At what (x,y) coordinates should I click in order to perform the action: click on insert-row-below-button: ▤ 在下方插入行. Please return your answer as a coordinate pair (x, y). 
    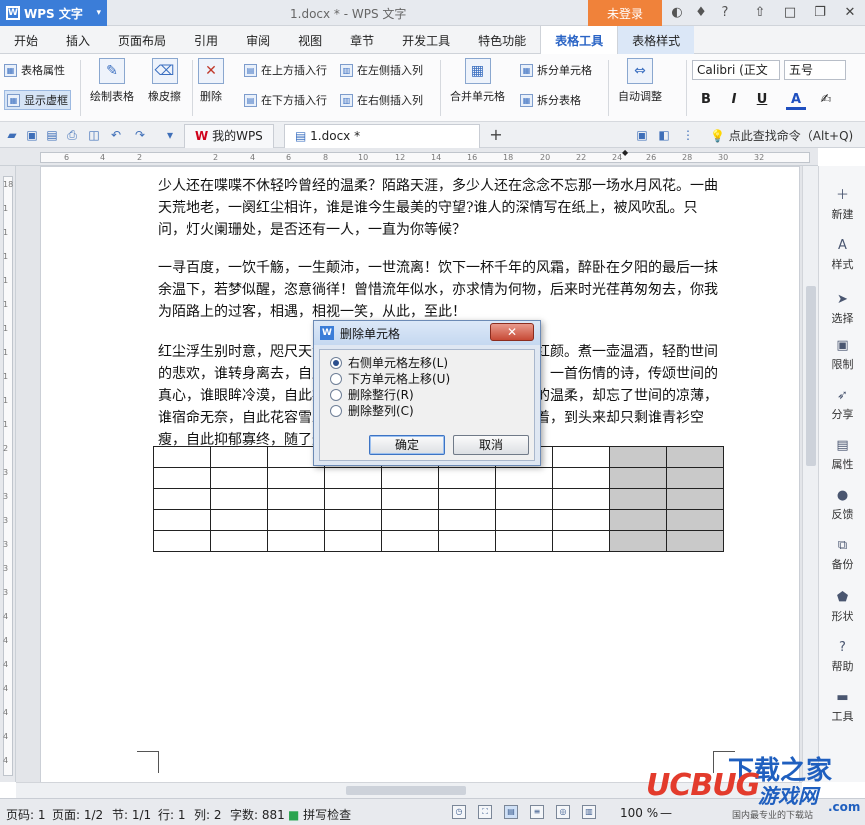
    Looking at the image, I should click on (285, 100).